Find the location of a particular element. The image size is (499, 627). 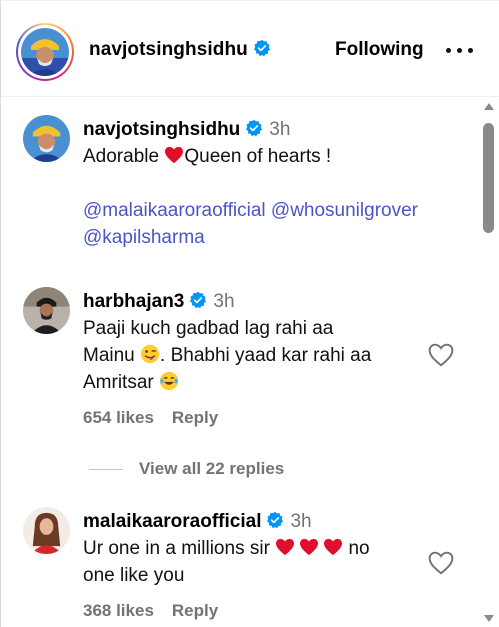

header-username: navjotsinghsidhu is located at coordinates (180, 50).